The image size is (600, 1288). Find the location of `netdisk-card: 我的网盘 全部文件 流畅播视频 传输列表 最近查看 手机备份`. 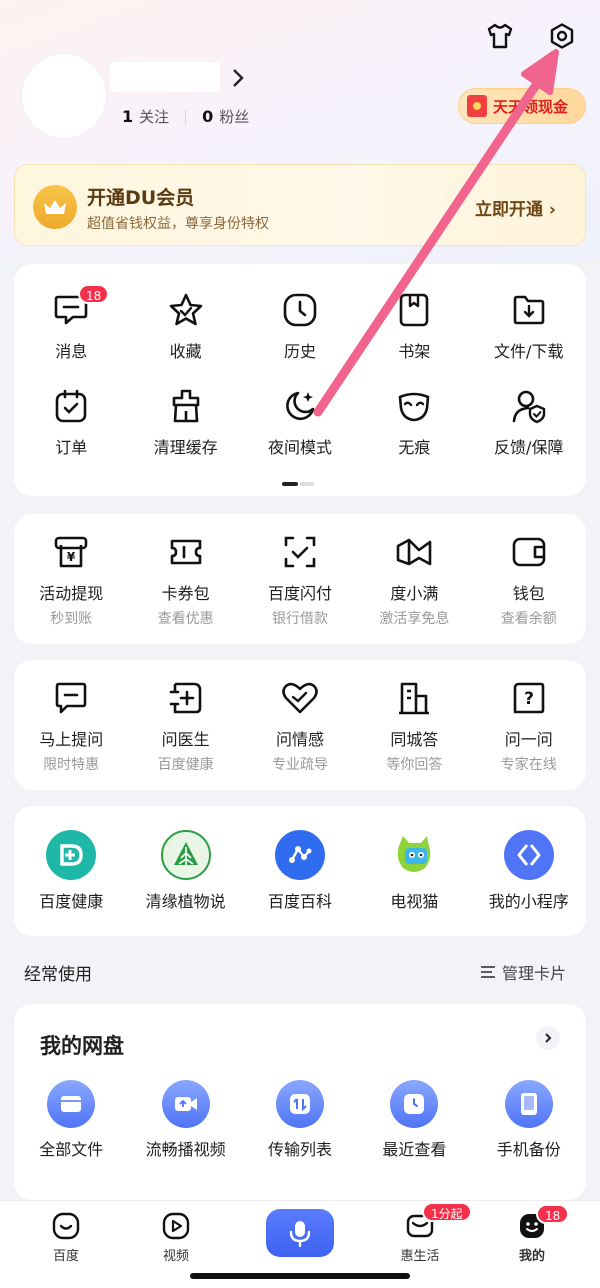

netdisk-card: 我的网盘 全部文件 流畅播视频 传输列表 最近查看 手机备份 is located at coordinates (300, 1102).